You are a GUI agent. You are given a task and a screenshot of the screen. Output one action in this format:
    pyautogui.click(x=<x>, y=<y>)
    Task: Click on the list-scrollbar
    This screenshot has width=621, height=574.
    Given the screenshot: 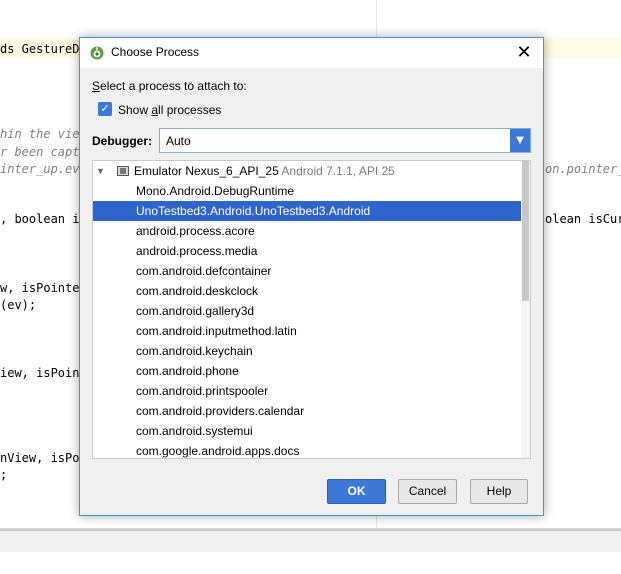 What is the action you would take?
    pyautogui.click(x=525, y=309)
    